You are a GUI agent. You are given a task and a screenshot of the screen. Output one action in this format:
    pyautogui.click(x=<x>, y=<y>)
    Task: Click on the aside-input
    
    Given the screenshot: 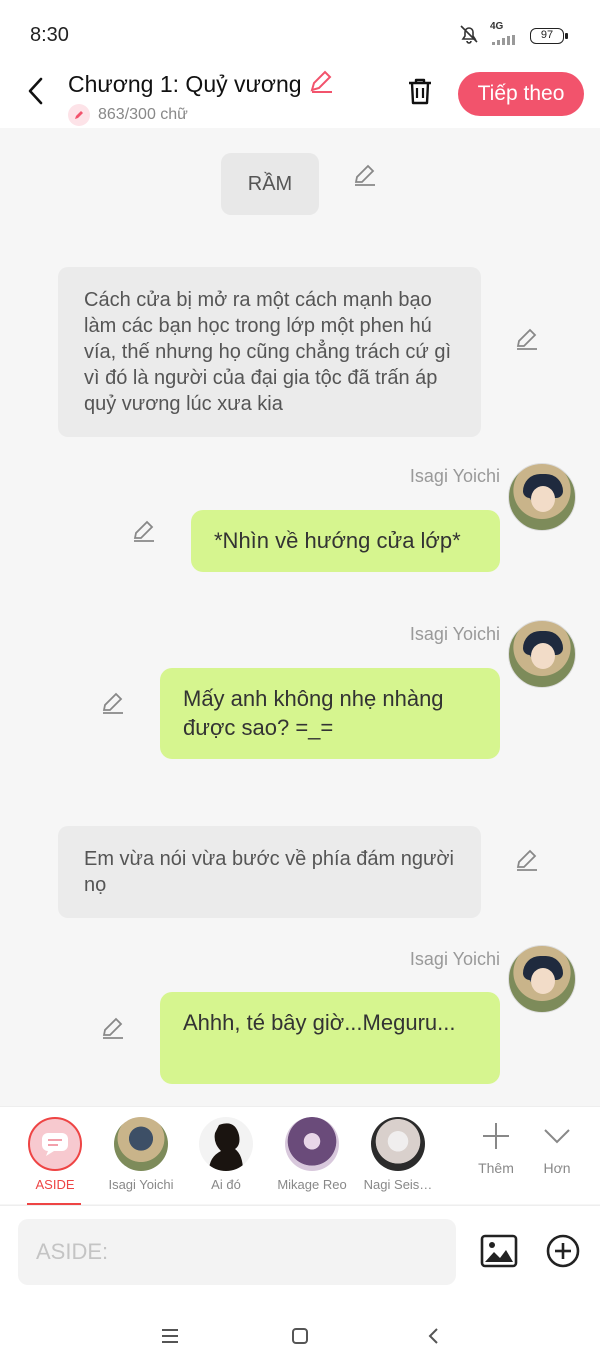 What is the action you would take?
    pyautogui.click(x=237, y=1252)
    